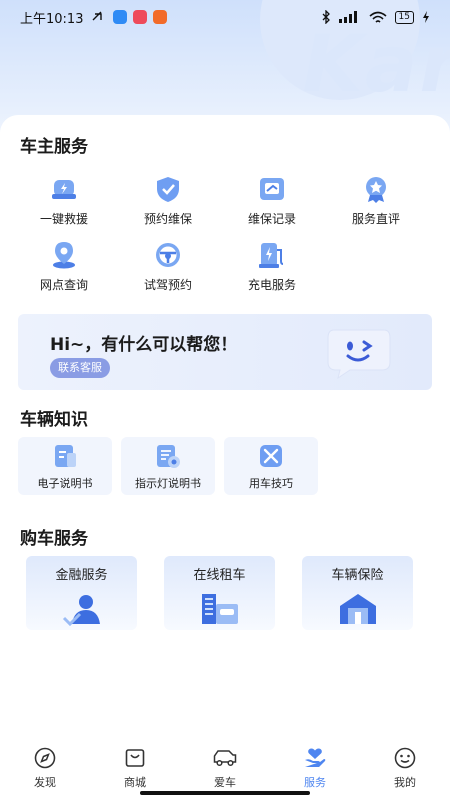 This screenshot has height=800, width=450. I want to click on heart-hand-icon, so click(315, 757).